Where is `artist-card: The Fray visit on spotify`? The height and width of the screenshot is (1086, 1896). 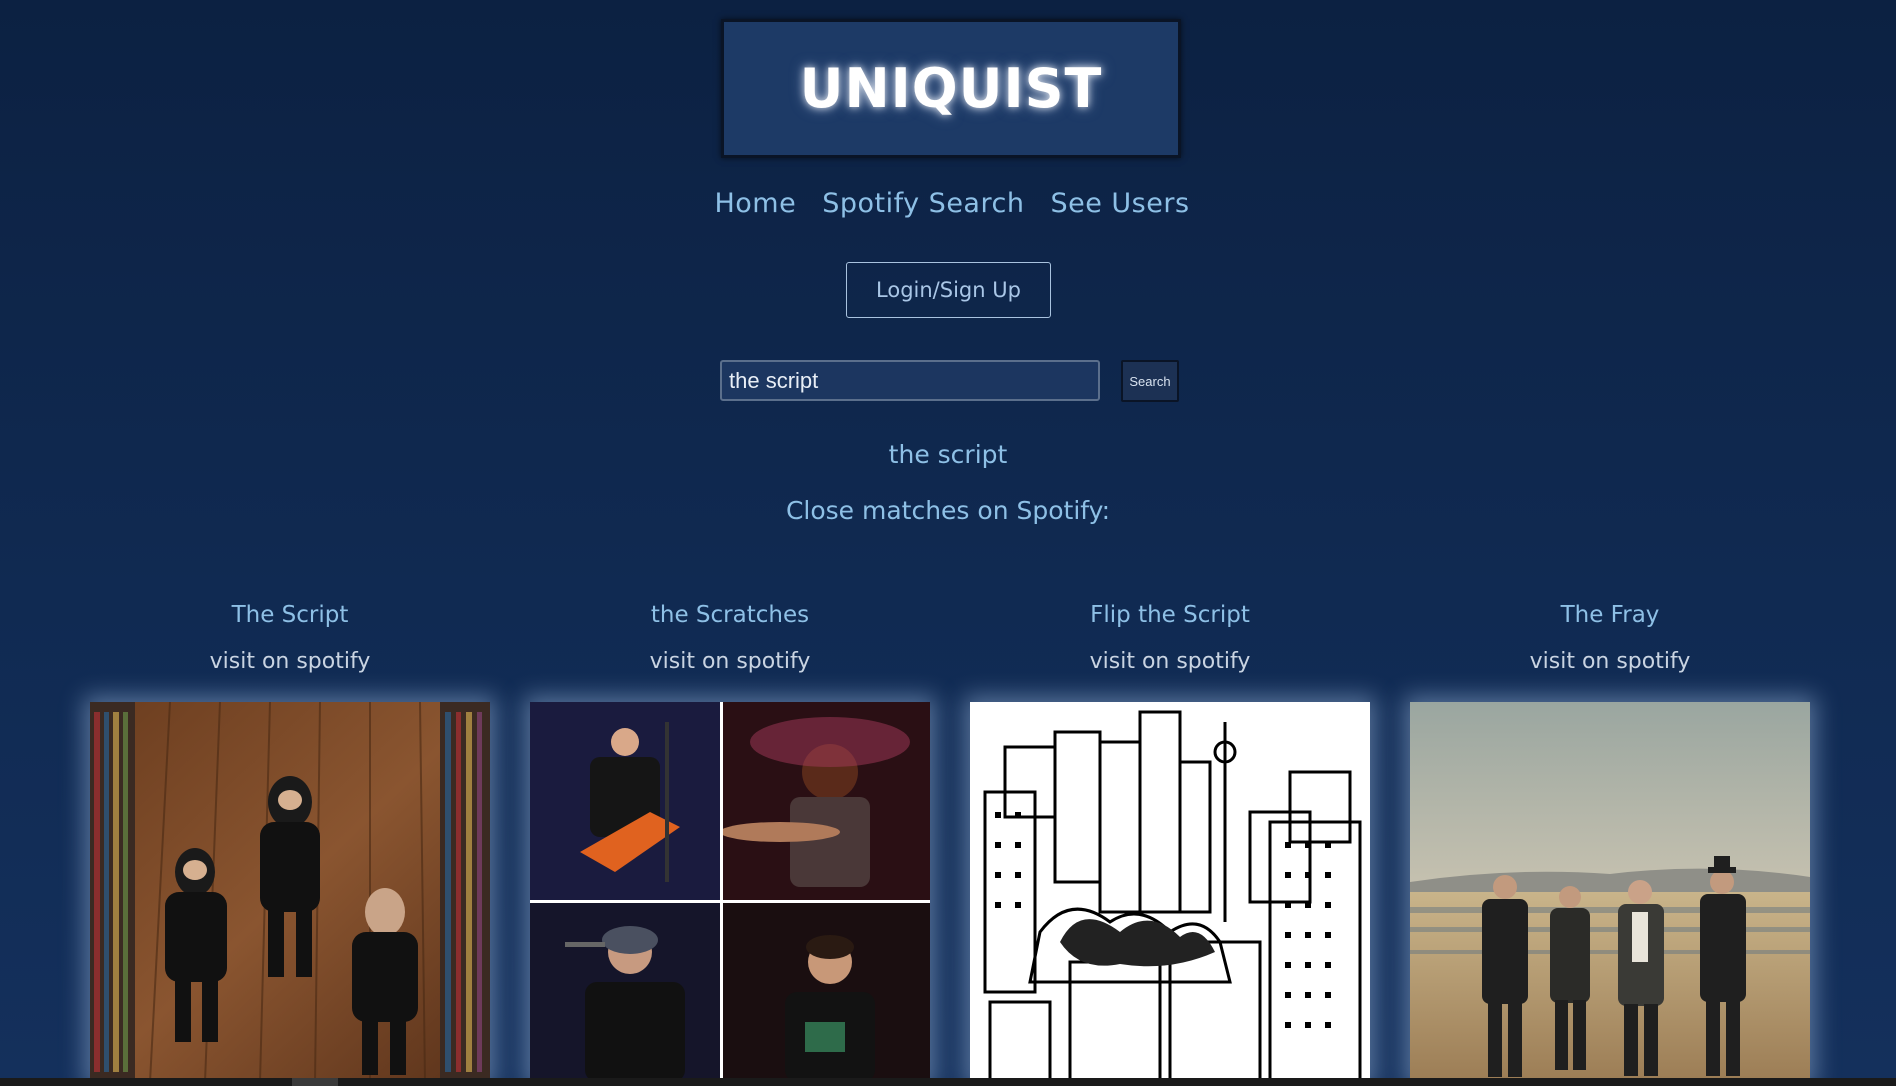
artist-card: The Fray visit on spotify is located at coordinates (1610, 841).